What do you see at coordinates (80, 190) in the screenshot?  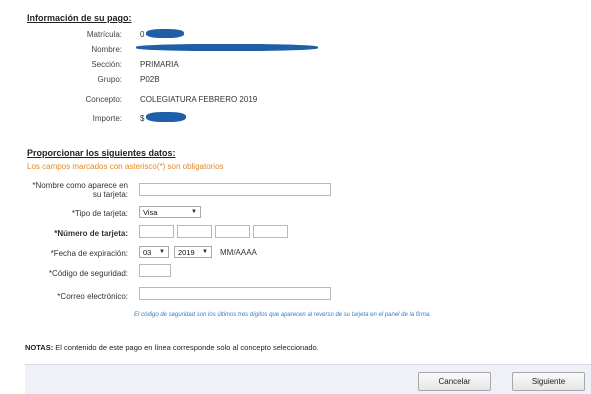 I see `cardholder-name-label: *Nombre como aparece en su tarjeta:` at bounding box center [80, 190].